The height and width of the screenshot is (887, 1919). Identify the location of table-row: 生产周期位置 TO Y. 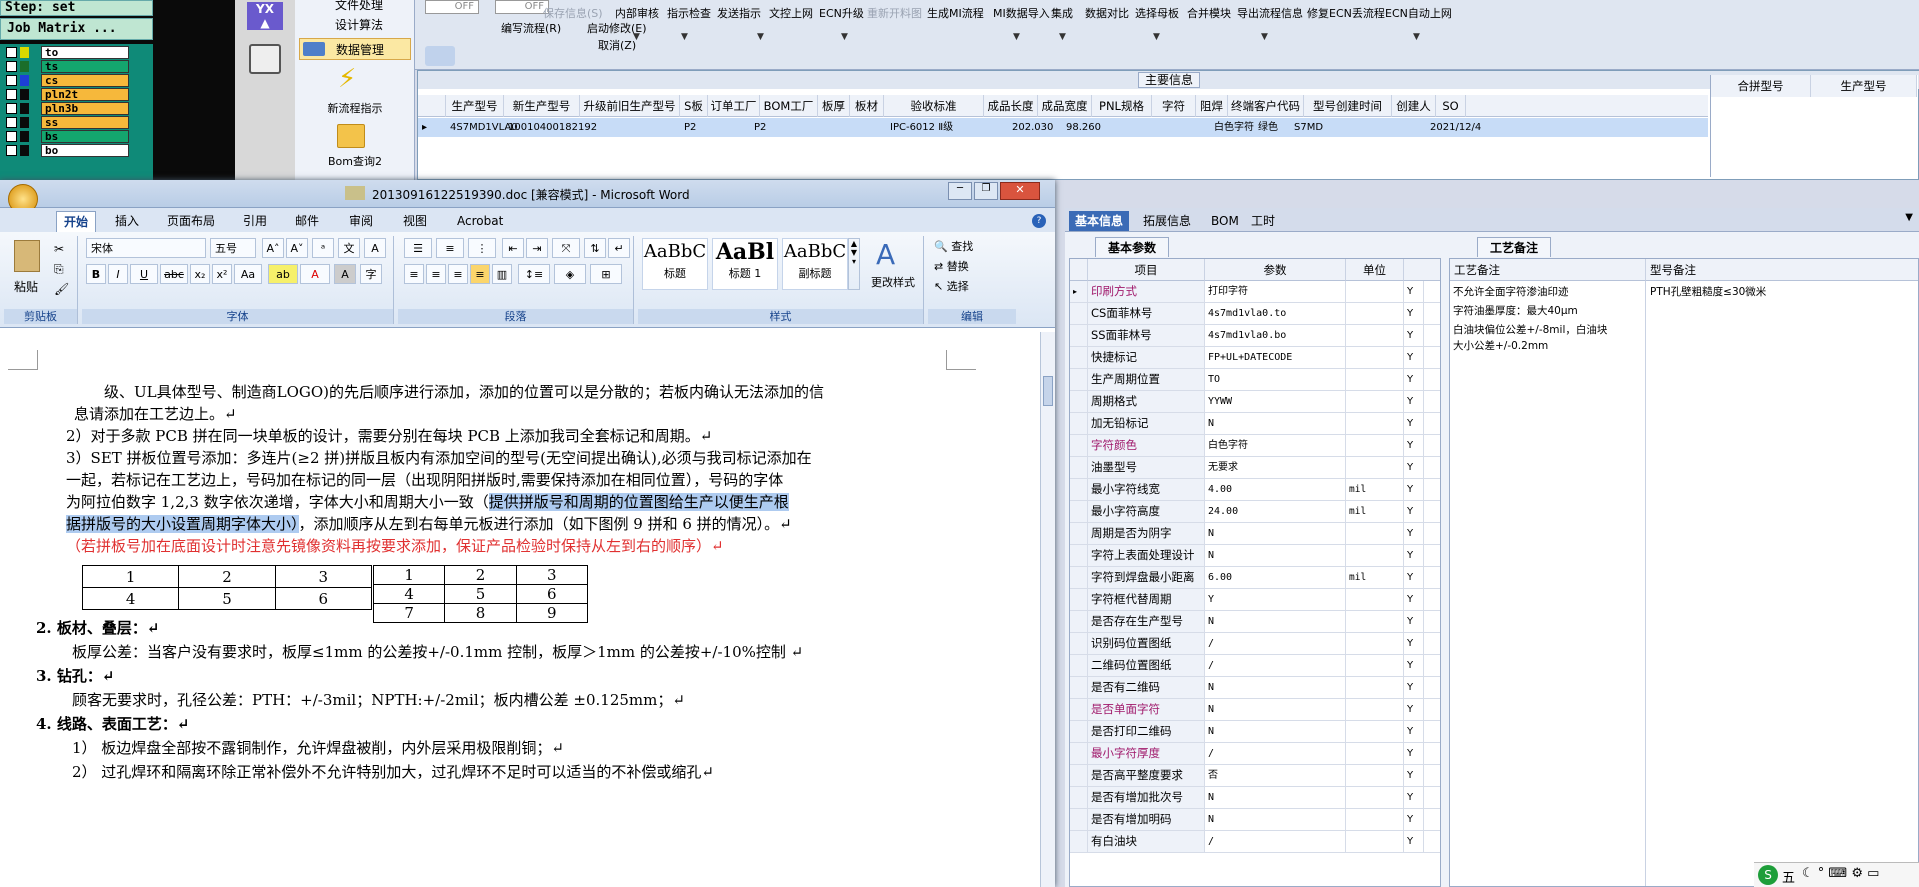
(1255, 380).